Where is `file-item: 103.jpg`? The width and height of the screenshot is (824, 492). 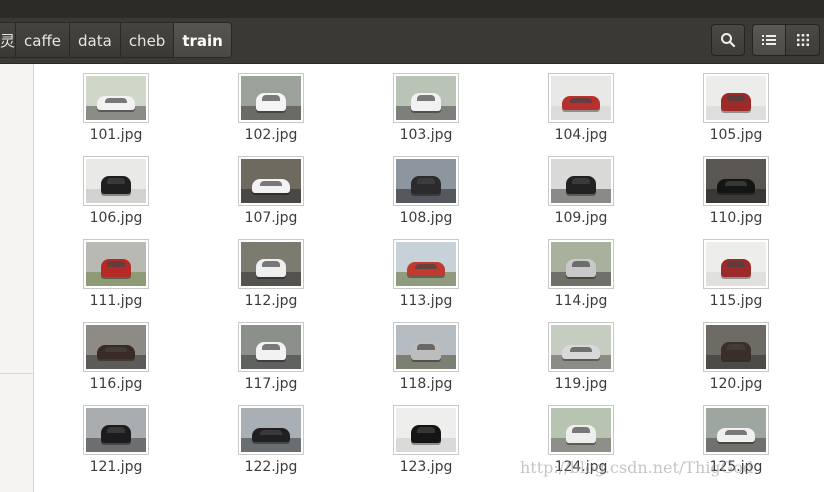 file-item: 103.jpg is located at coordinates (426, 104).